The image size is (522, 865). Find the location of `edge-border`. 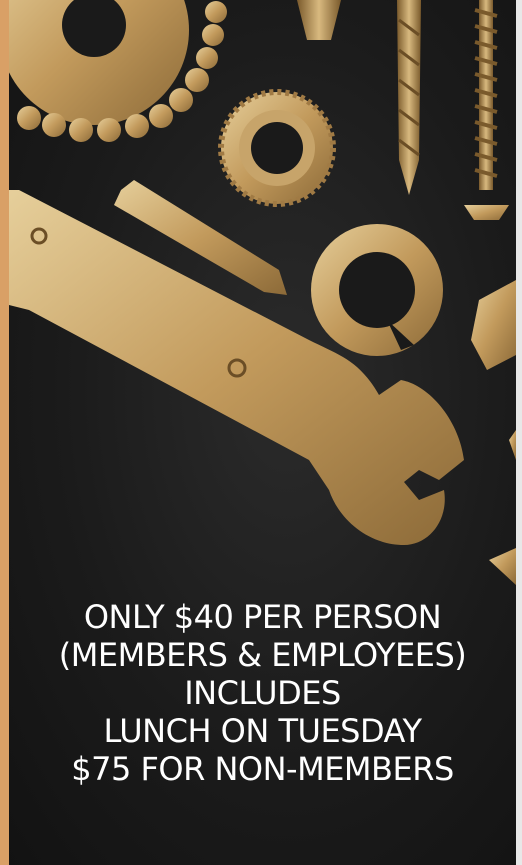

edge-border is located at coordinates (519, 432).